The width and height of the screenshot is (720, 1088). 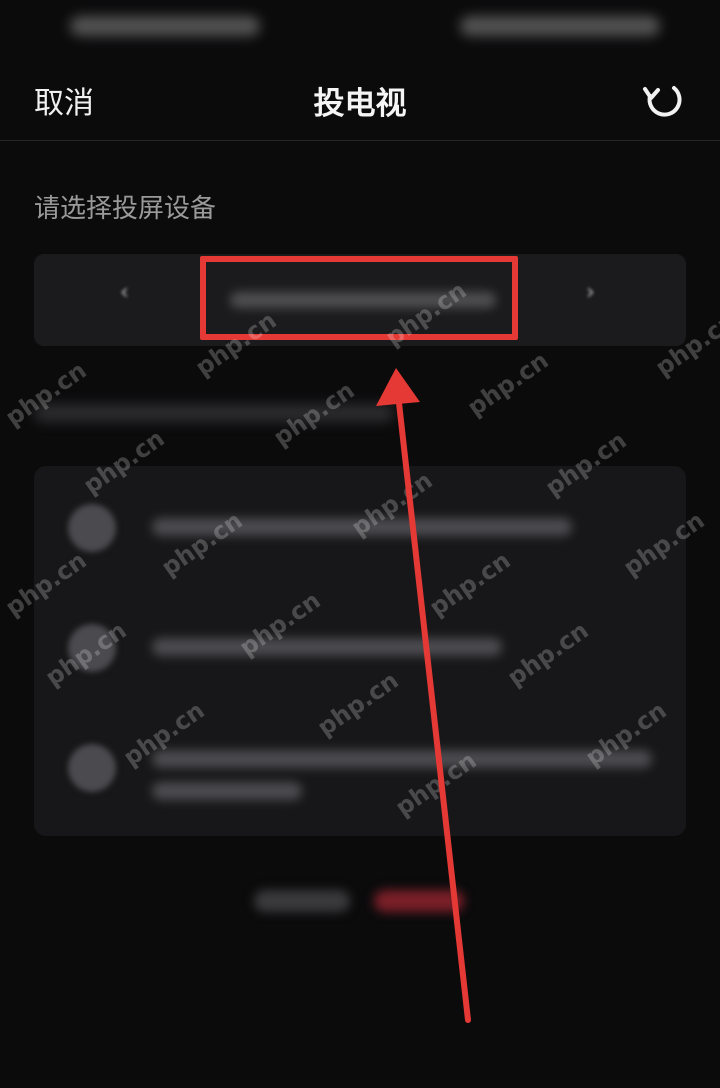 I want to click on secondary-button-blur, so click(x=302, y=901).